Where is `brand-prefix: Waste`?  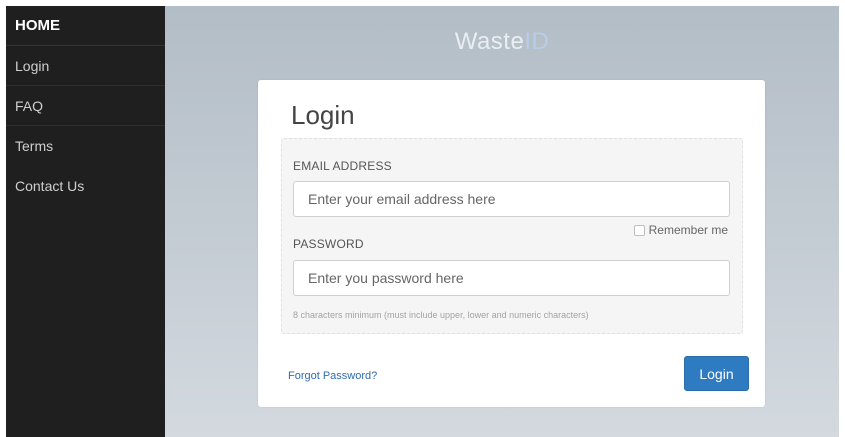 brand-prefix: Waste is located at coordinates (489, 41).